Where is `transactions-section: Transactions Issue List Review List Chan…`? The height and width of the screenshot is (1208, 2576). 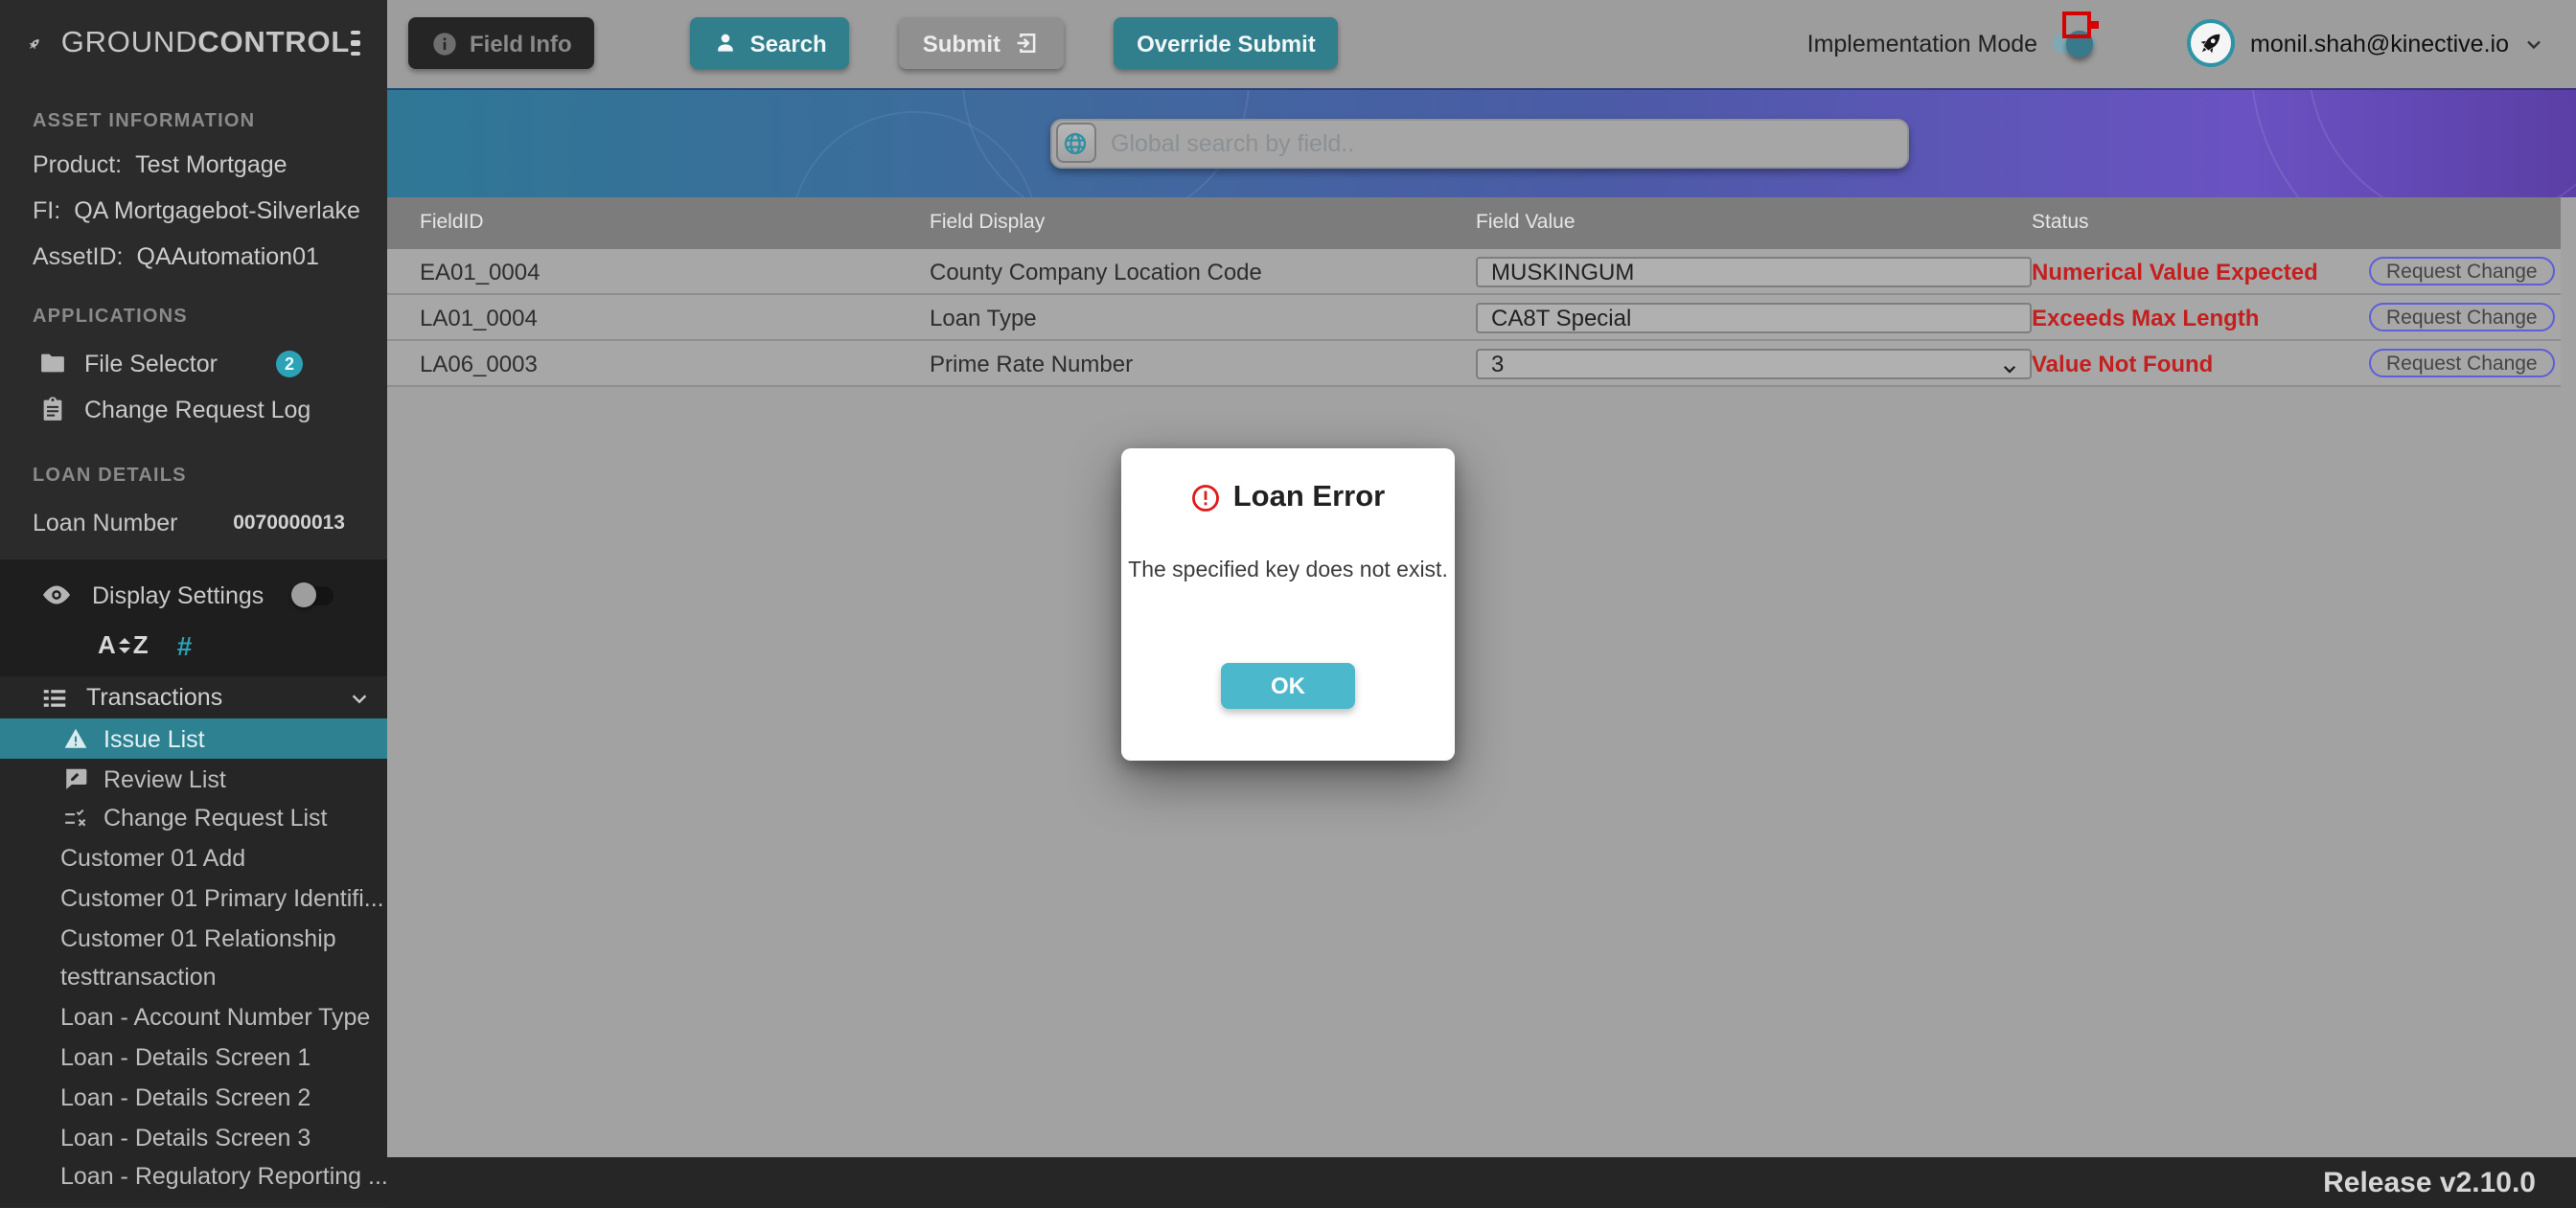 transactions-section: Transactions Issue List Review List Chan… is located at coordinates (193, 942).